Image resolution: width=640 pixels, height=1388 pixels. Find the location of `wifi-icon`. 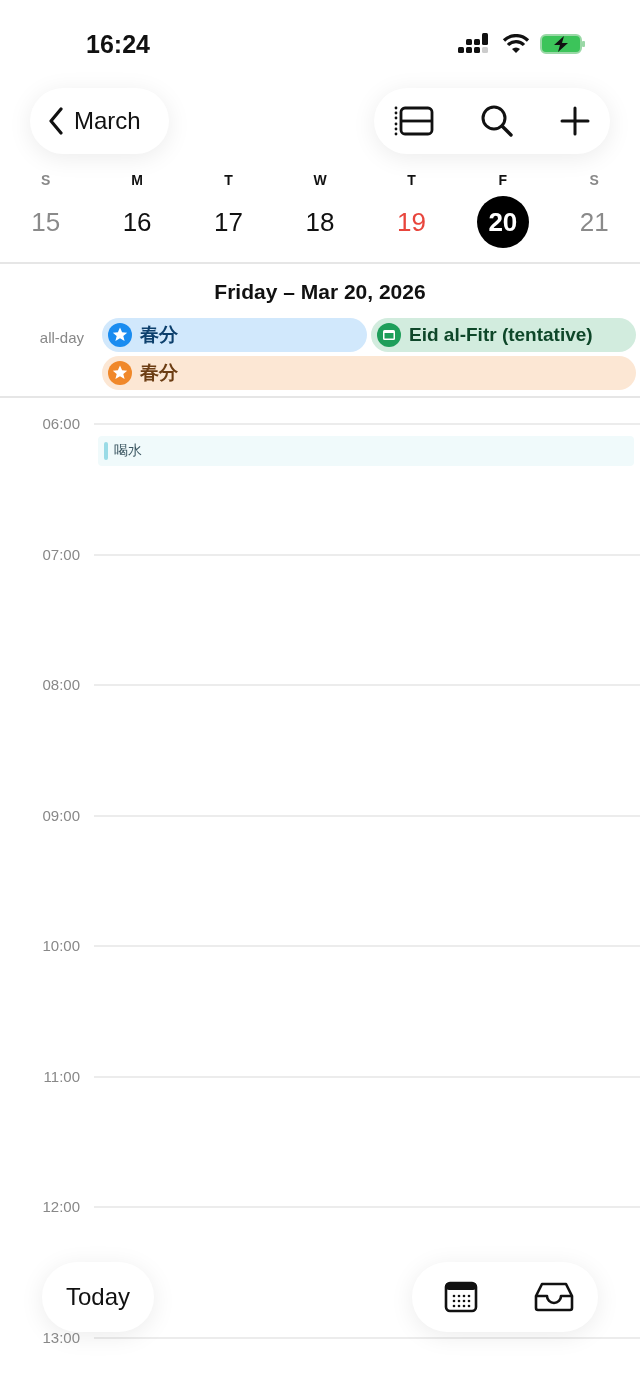

wifi-icon is located at coordinates (516, 44).